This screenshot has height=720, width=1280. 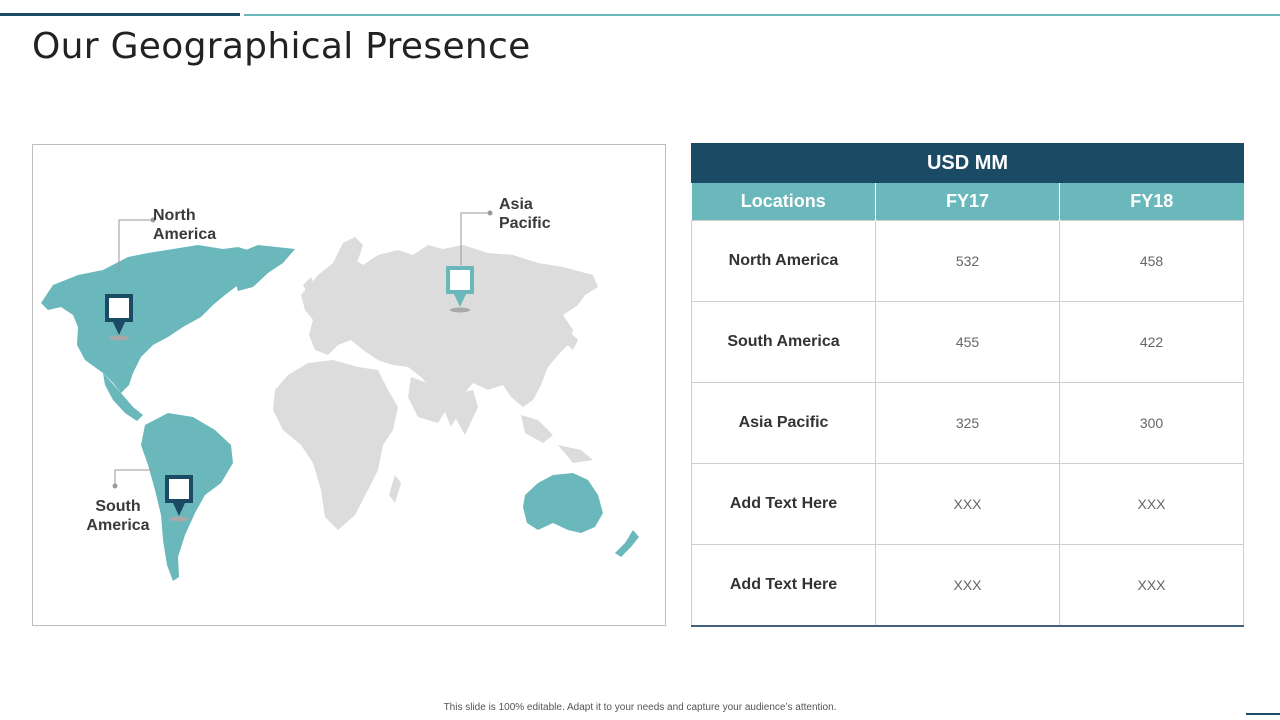 I want to click on map-label-line: Asia, so click(x=516, y=204).